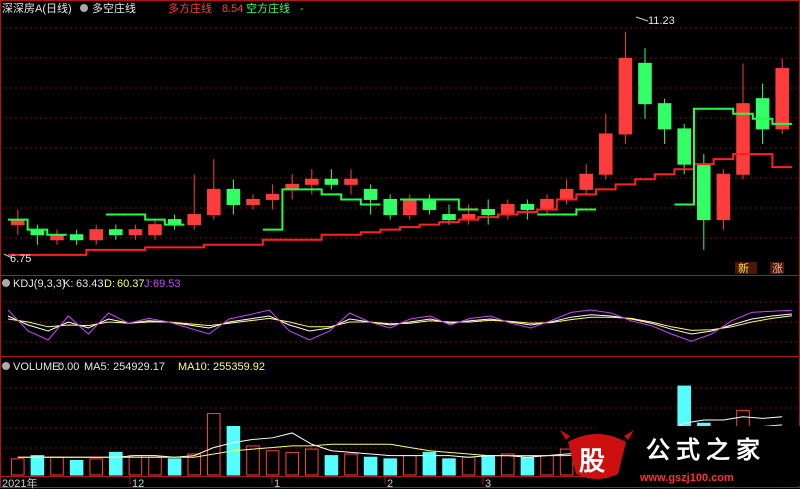 This screenshot has height=489, width=800. Describe the element at coordinates (655, 21) in the screenshot. I see `high-marker: 11.23` at that location.